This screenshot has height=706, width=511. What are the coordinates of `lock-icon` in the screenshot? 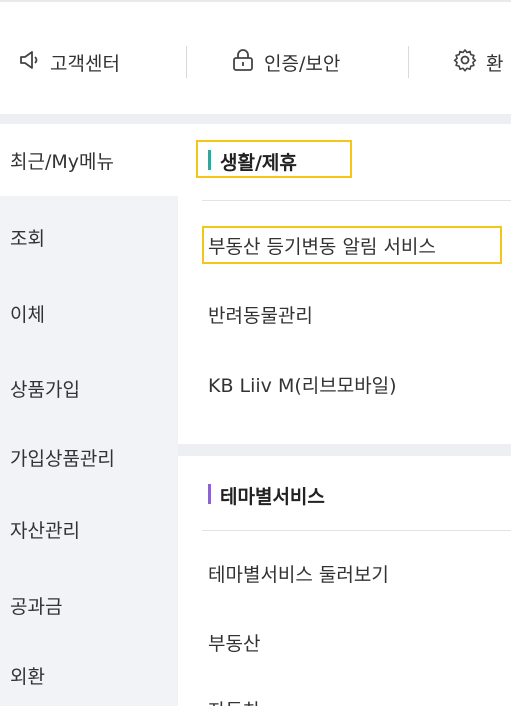 It's located at (243, 62).